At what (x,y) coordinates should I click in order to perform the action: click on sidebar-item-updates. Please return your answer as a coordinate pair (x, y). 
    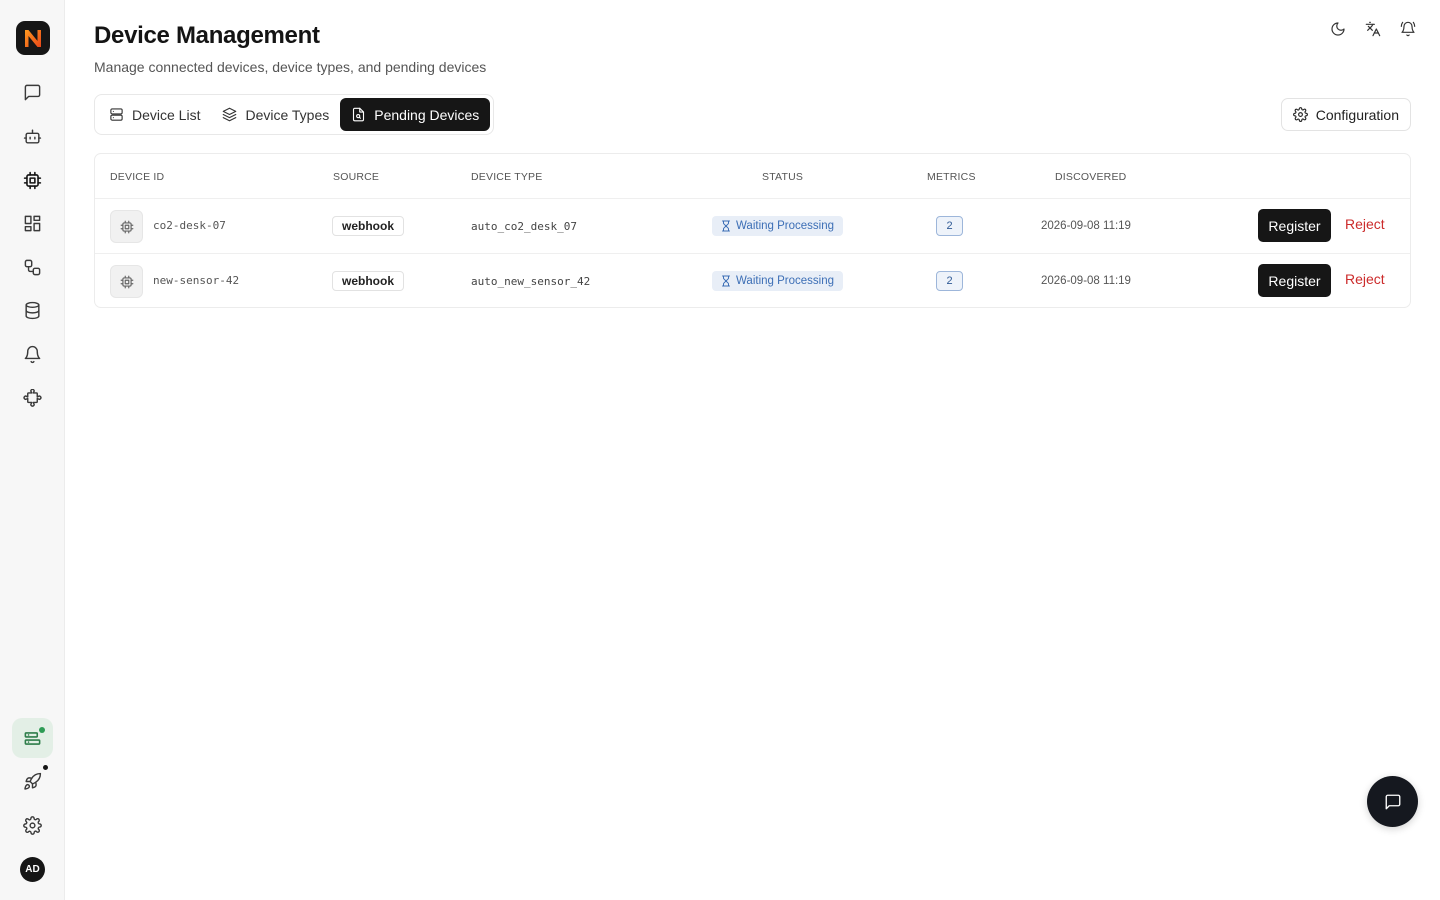
    Looking at the image, I should click on (32, 781).